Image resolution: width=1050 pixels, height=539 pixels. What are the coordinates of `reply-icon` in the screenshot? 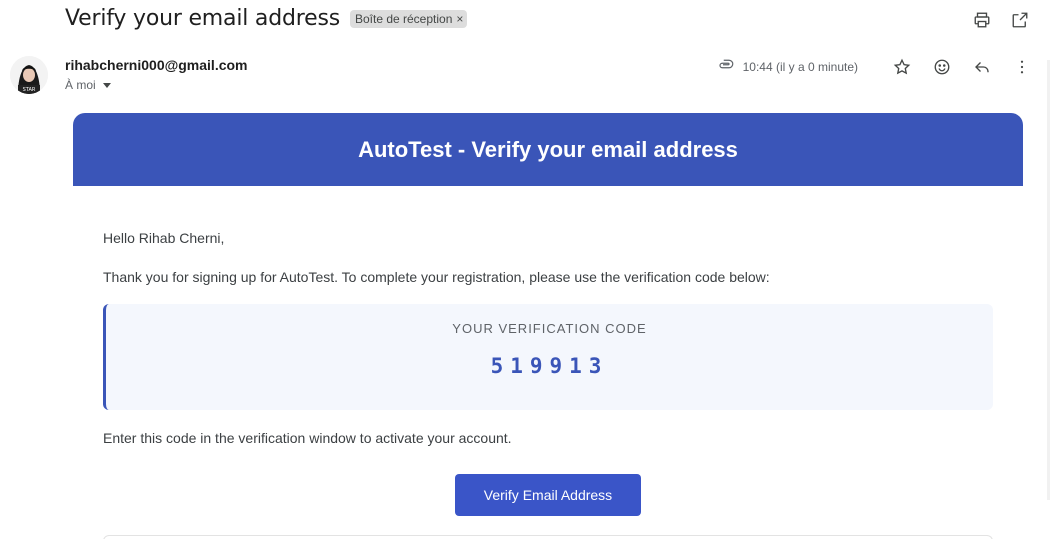 It's located at (982, 67).